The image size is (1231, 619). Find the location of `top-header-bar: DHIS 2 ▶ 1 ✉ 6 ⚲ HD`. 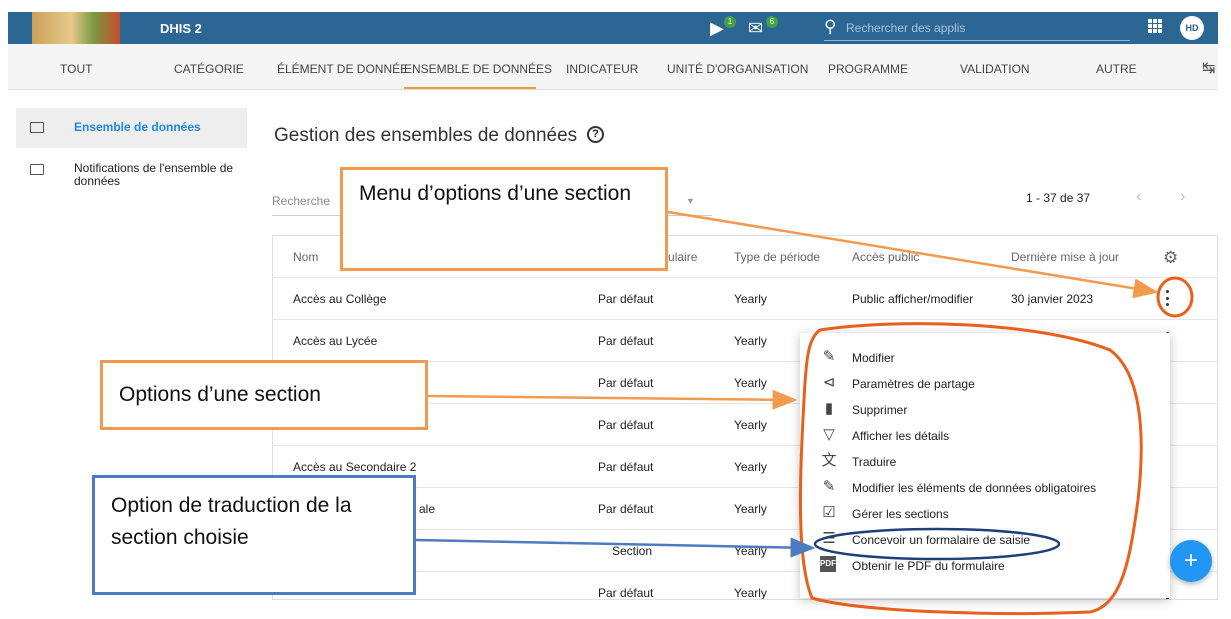

top-header-bar: DHIS 2 ▶ 1 ✉ 6 ⚲ HD is located at coordinates (613, 28).